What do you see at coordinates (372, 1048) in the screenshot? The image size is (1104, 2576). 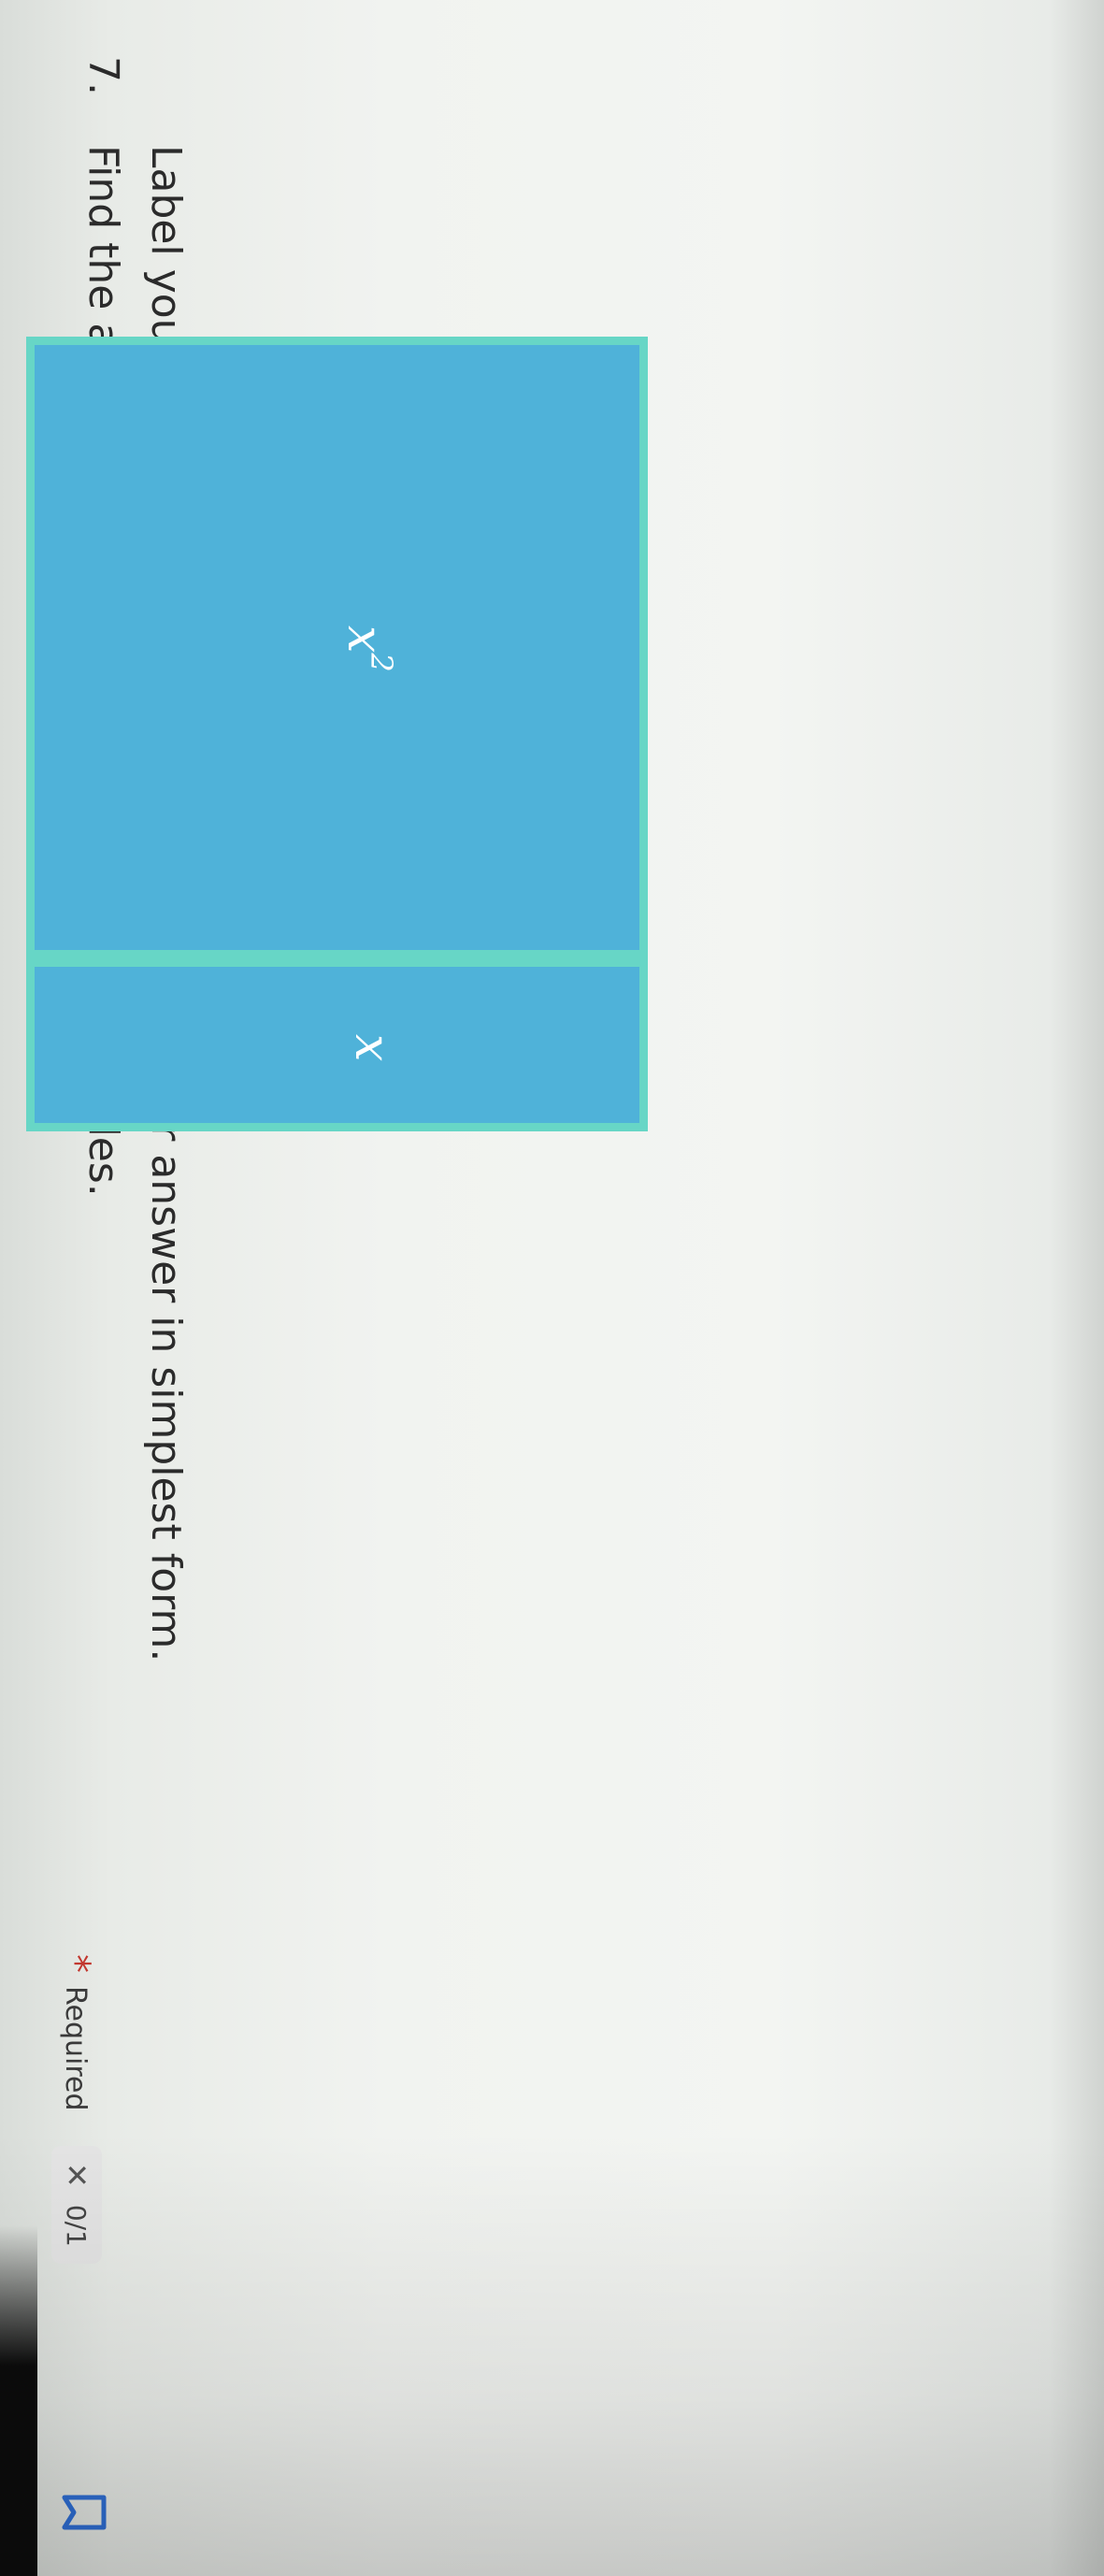 I see `x-tile-label: x` at bounding box center [372, 1048].